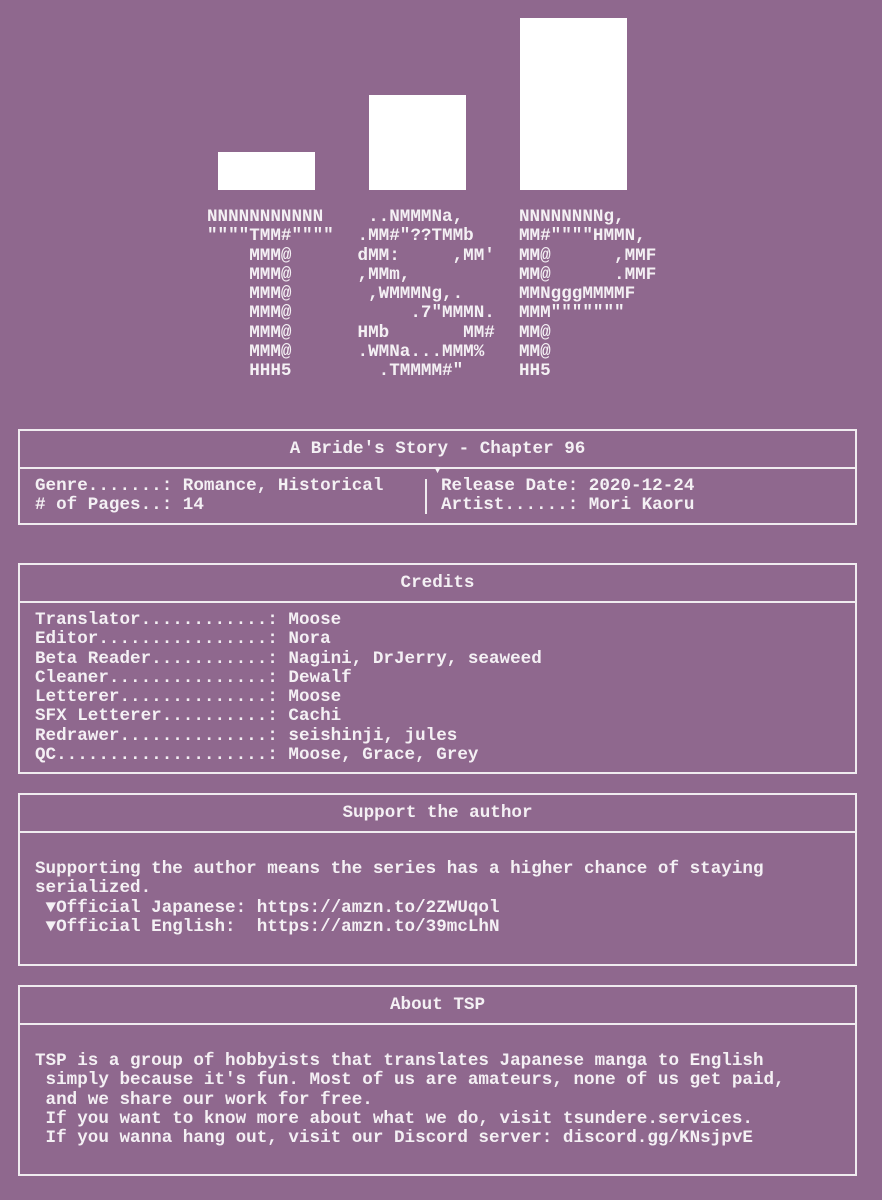  What do you see at coordinates (193, 677) in the screenshot?
I see `credit-line: Cleaner...............: Dewalf` at bounding box center [193, 677].